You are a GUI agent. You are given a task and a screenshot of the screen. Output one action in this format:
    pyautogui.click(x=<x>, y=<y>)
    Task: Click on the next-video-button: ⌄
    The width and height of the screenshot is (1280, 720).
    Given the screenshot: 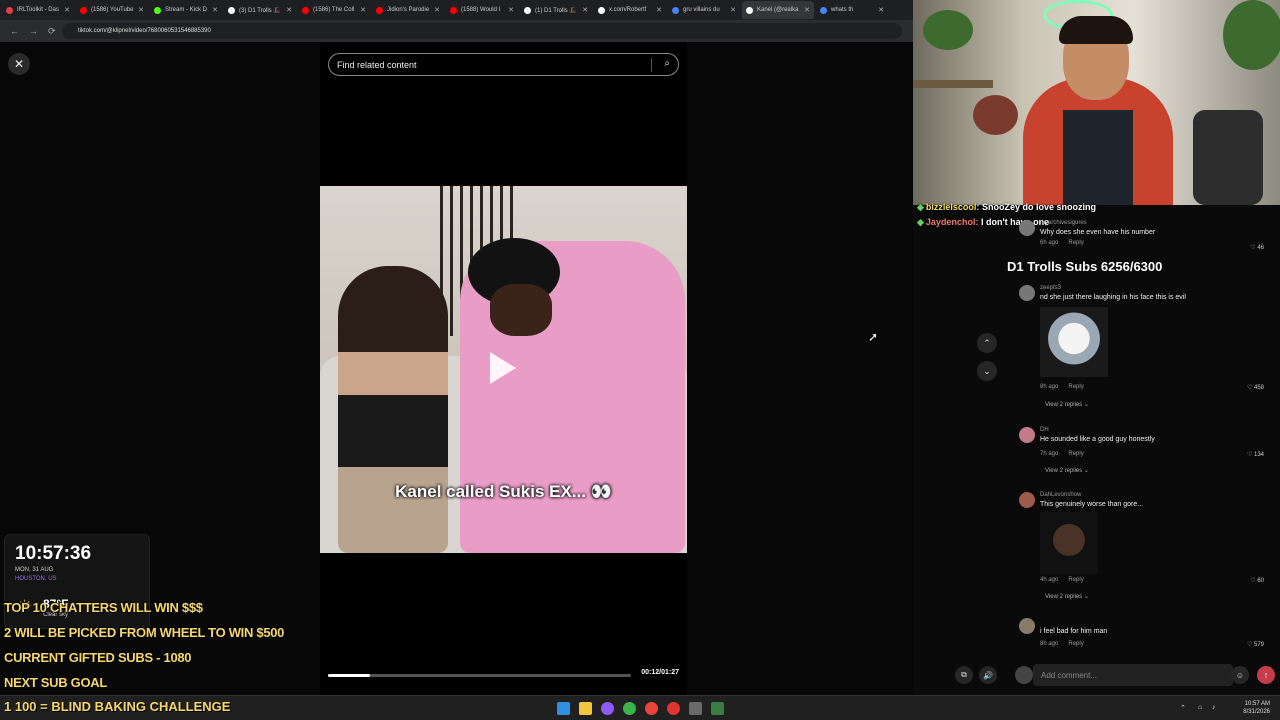 What is the action you would take?
    pyautogui.click(x=987, y=371)
    